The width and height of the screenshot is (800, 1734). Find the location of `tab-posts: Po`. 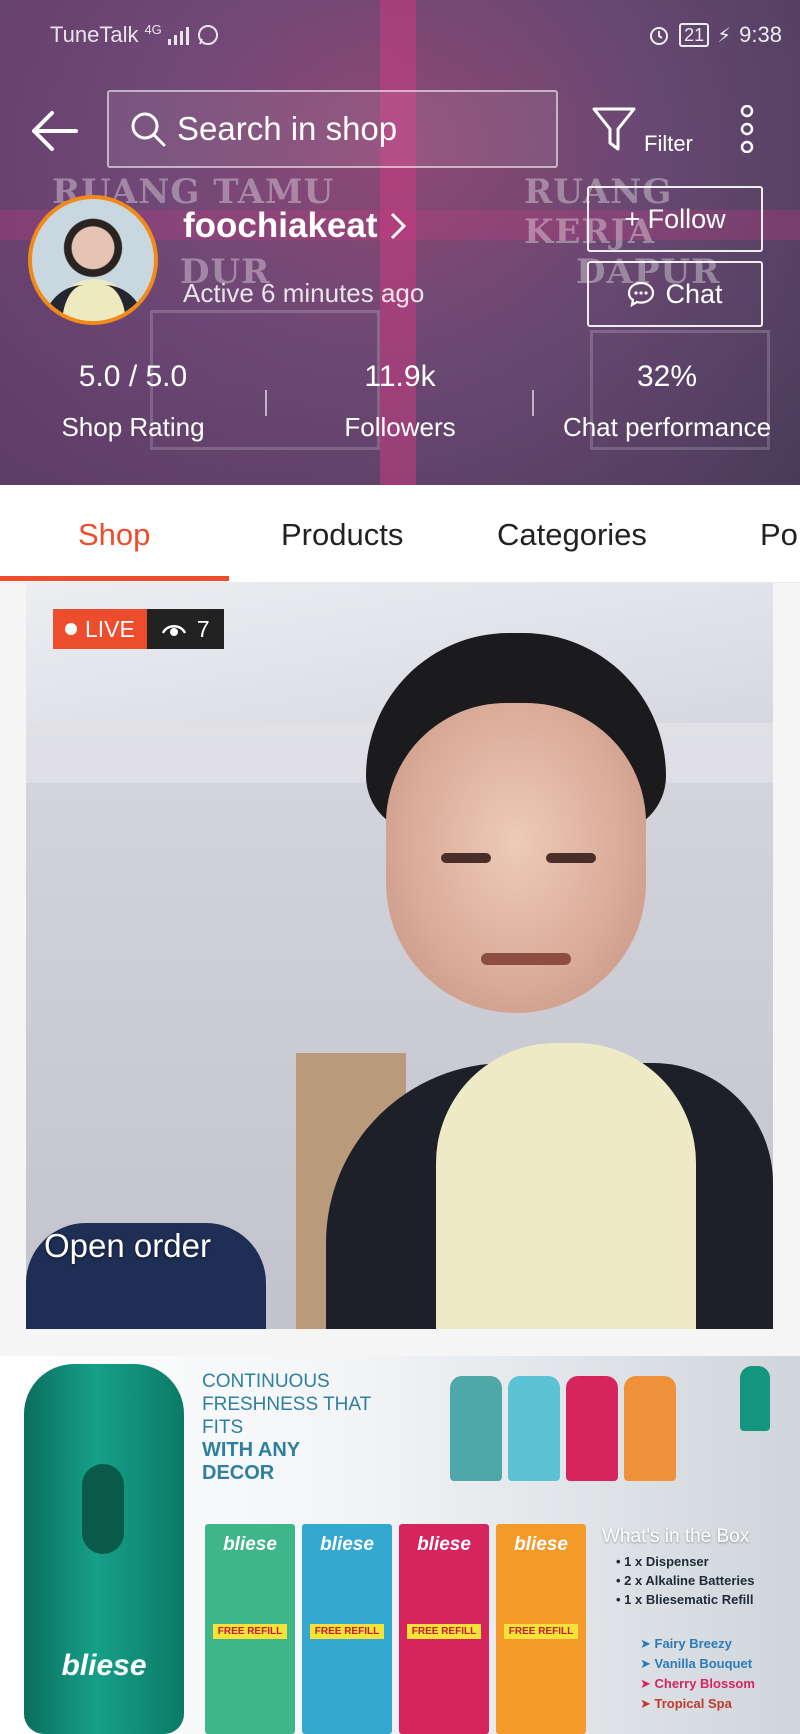

tab-posts: Po is located at coordinates (779, 535).